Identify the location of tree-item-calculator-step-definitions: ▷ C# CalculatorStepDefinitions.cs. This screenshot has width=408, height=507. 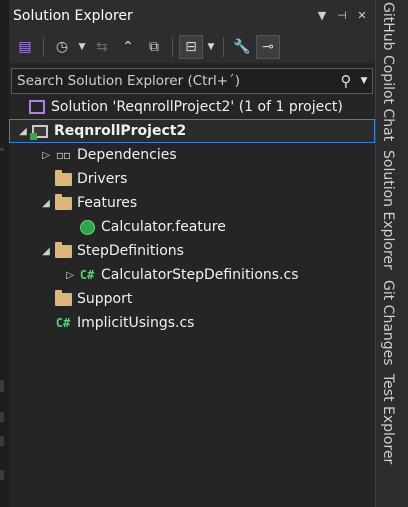
(192, 275).